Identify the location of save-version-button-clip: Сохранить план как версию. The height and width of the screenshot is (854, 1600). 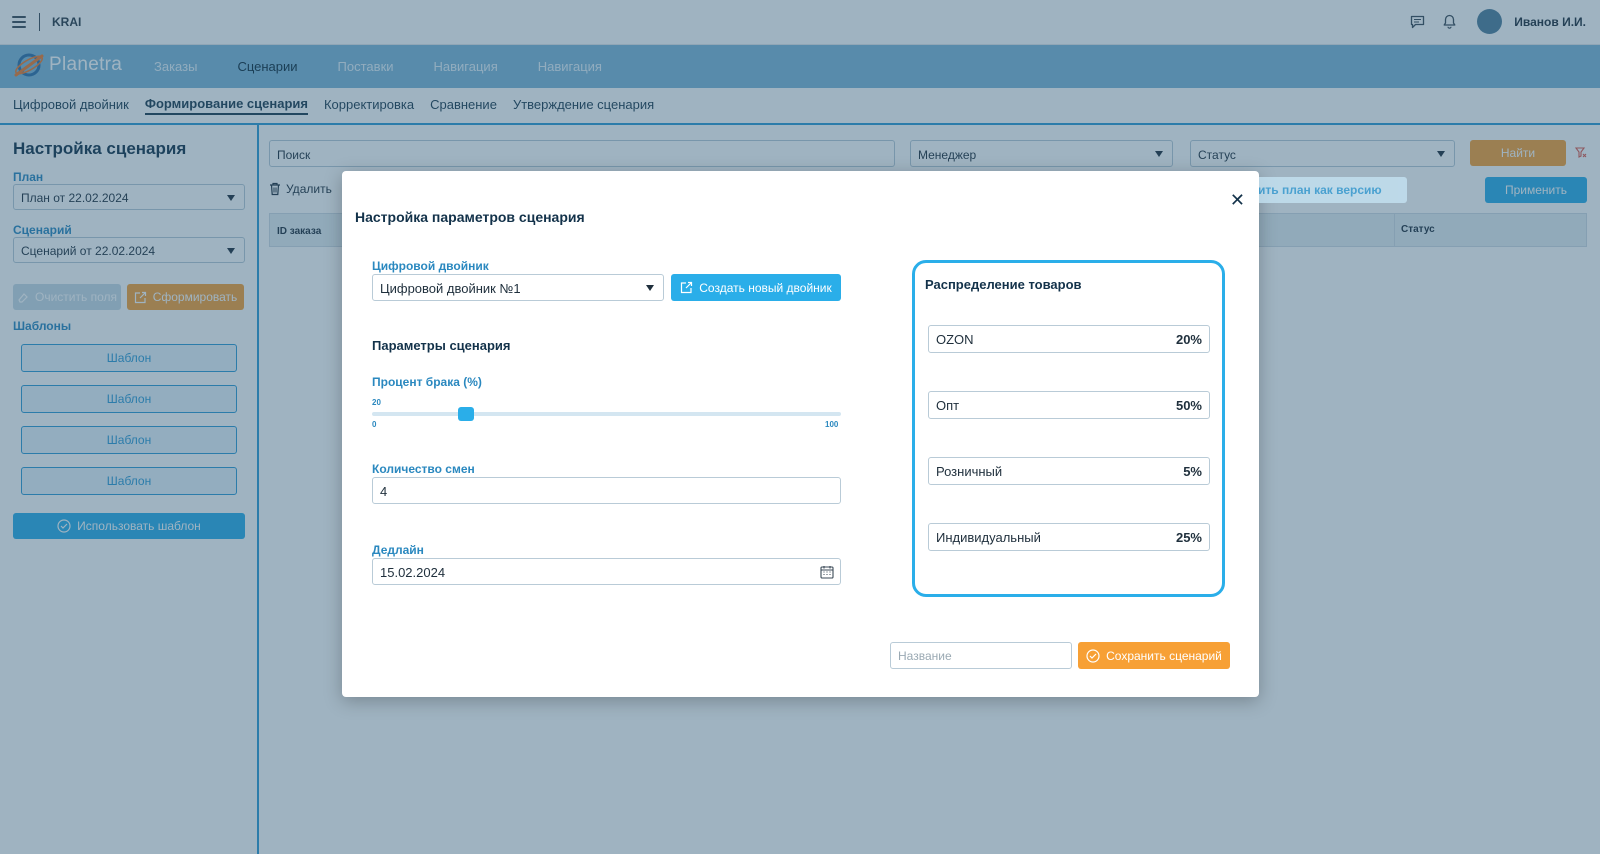
(1333, 190).